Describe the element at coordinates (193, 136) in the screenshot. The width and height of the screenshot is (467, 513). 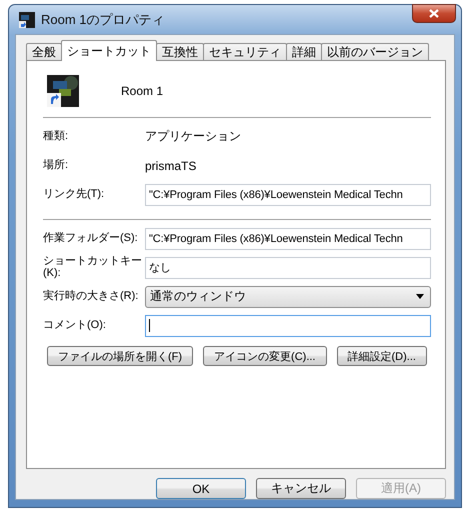
I see `property-value: アプリケーション` at that location.